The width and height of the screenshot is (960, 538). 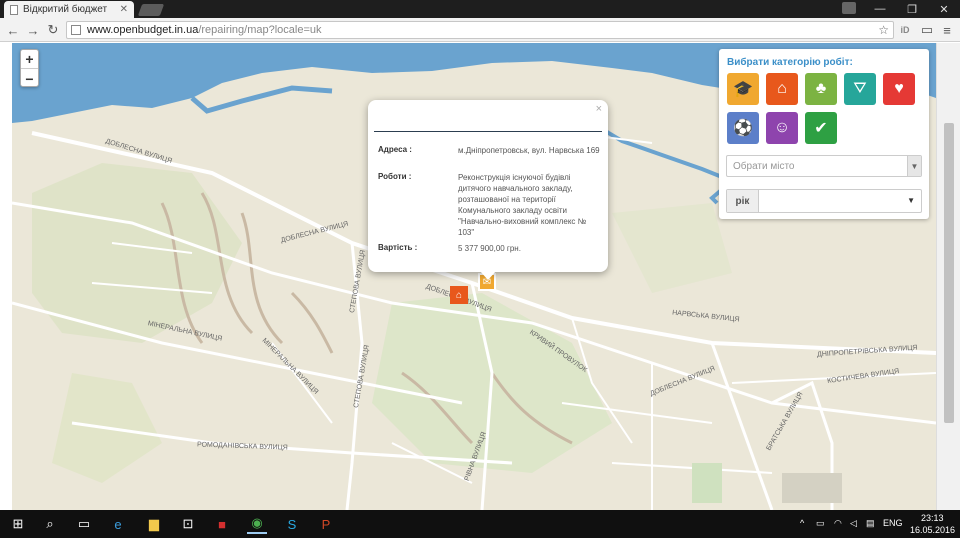 What do you see at coordinates (18, 524) in the screenshot?
I see `windows-start-icon: ⊞` at bounding box center [18, 524].